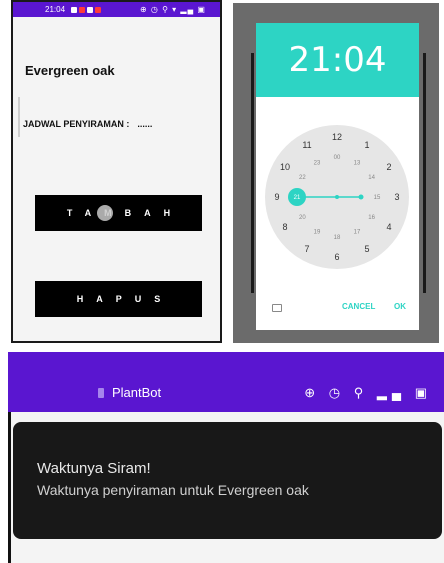 The width and height of the screenshot is (444, 563). Describe the element at coordinates (105, 213) in the screenshot. I see `touch-indicator` at that location.